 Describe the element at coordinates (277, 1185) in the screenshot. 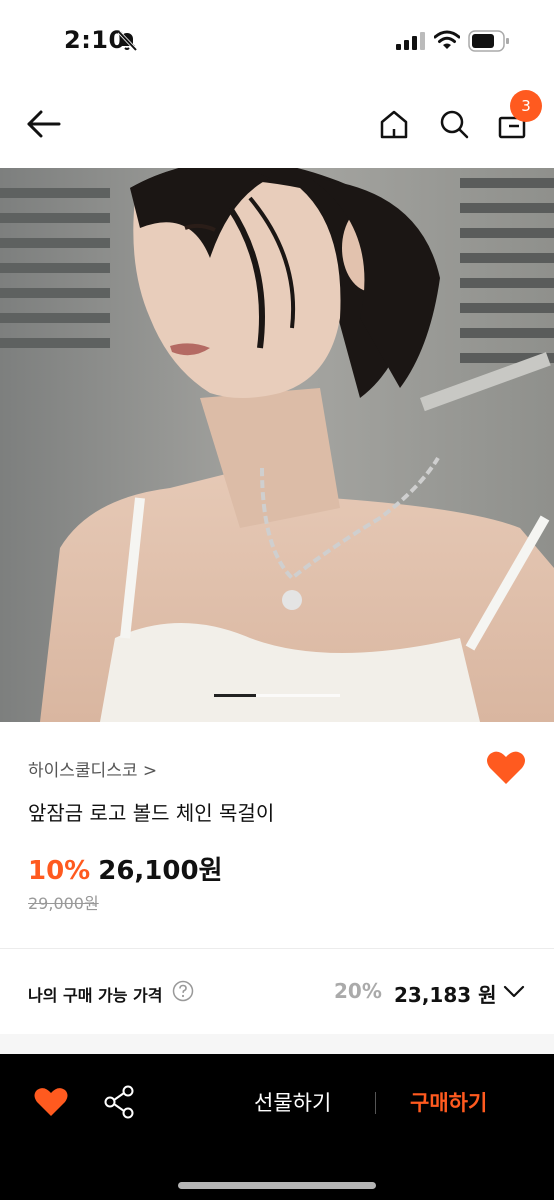

I see `home-indicator` at that location.